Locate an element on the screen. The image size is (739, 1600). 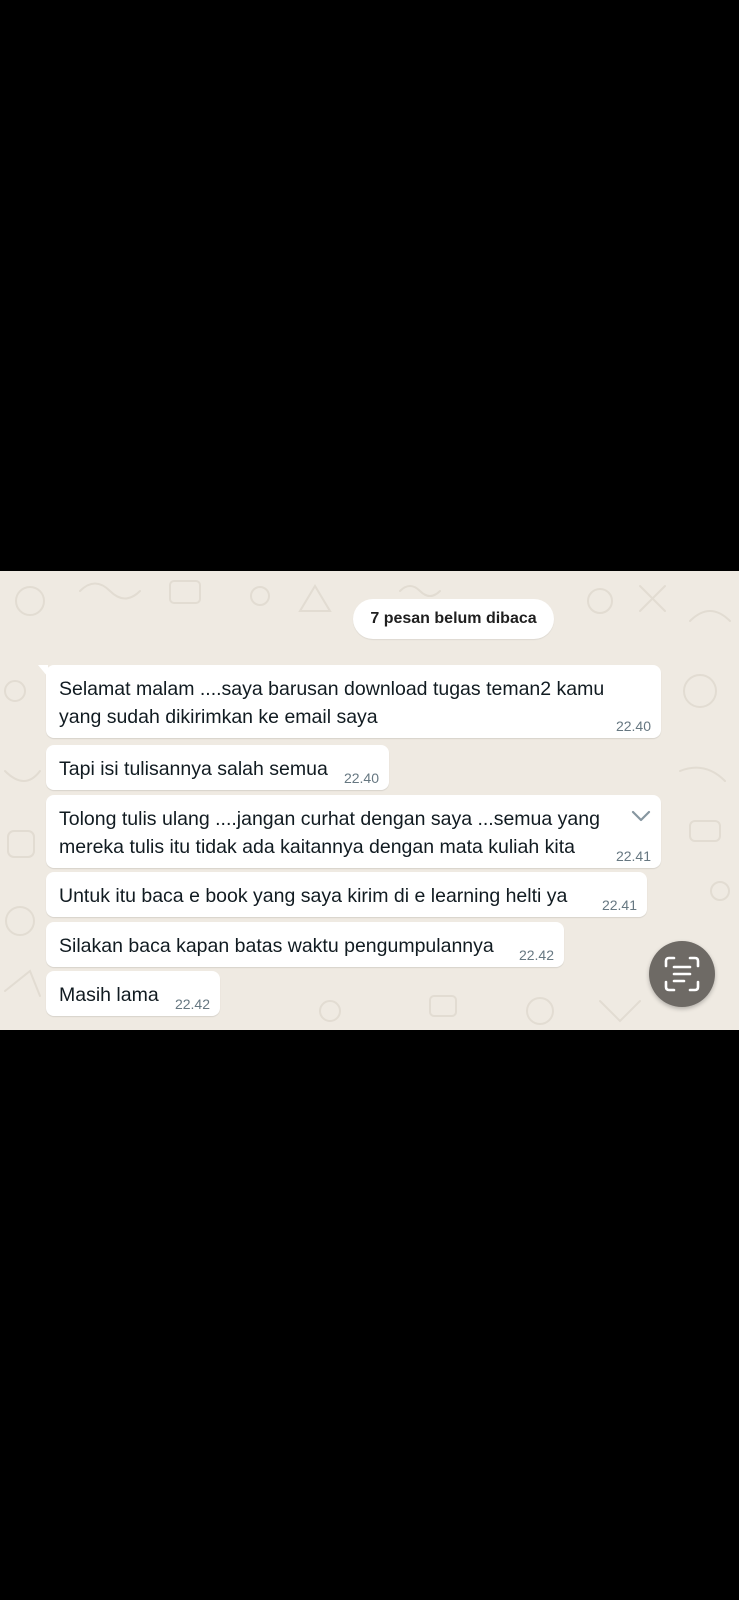
message-text: Tapi isi tulisannya salah semua is located at coordinates (193, 769).